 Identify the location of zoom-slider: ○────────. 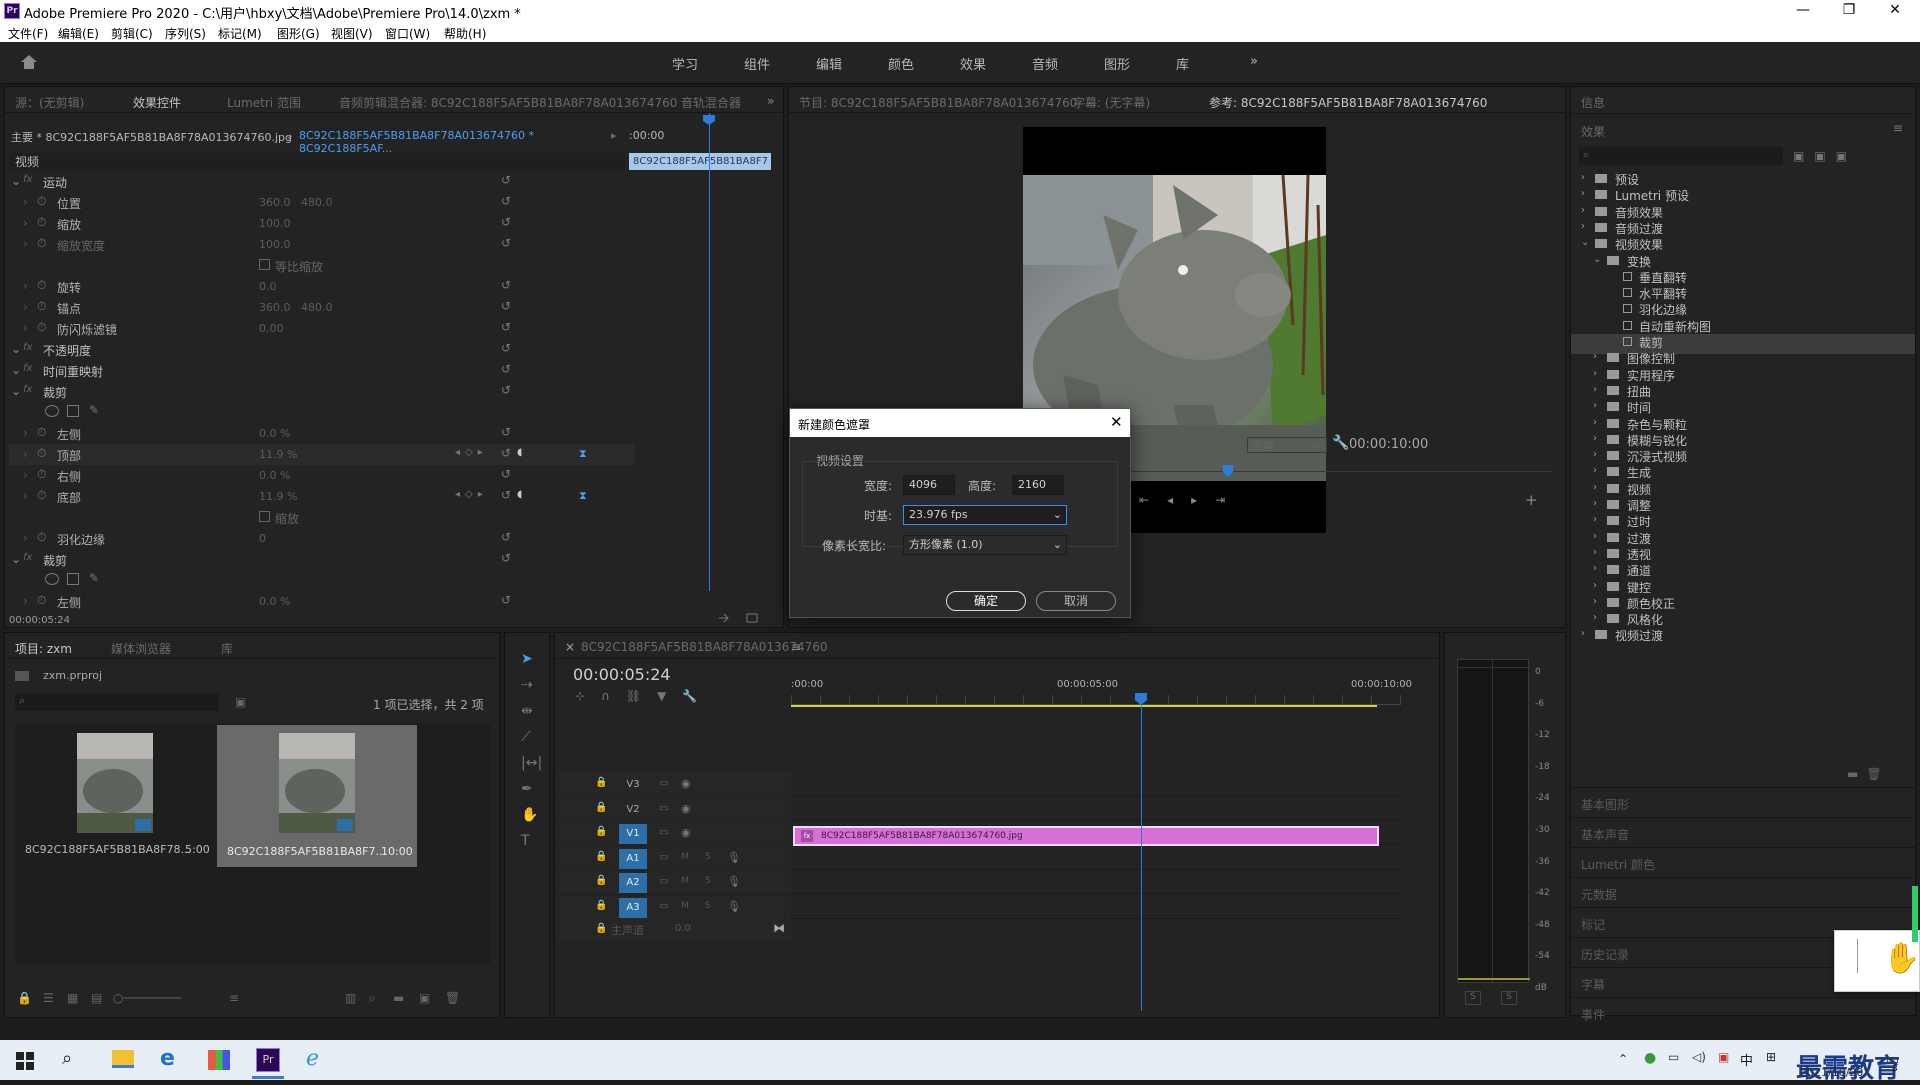
(147, 998).